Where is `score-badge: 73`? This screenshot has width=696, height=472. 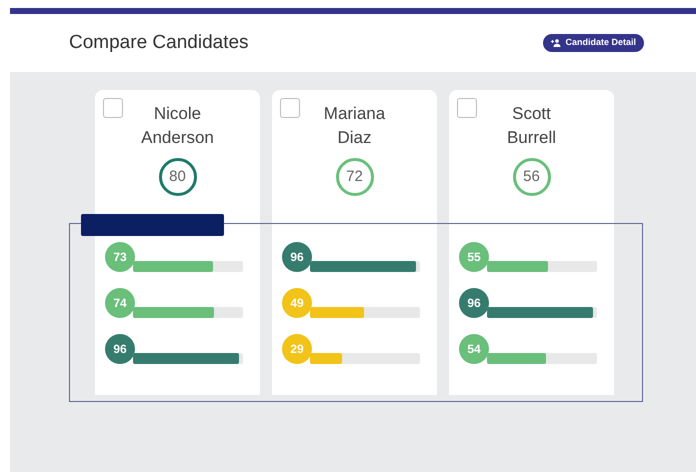 score-badge: 73 is located at coordinates (120, 257).